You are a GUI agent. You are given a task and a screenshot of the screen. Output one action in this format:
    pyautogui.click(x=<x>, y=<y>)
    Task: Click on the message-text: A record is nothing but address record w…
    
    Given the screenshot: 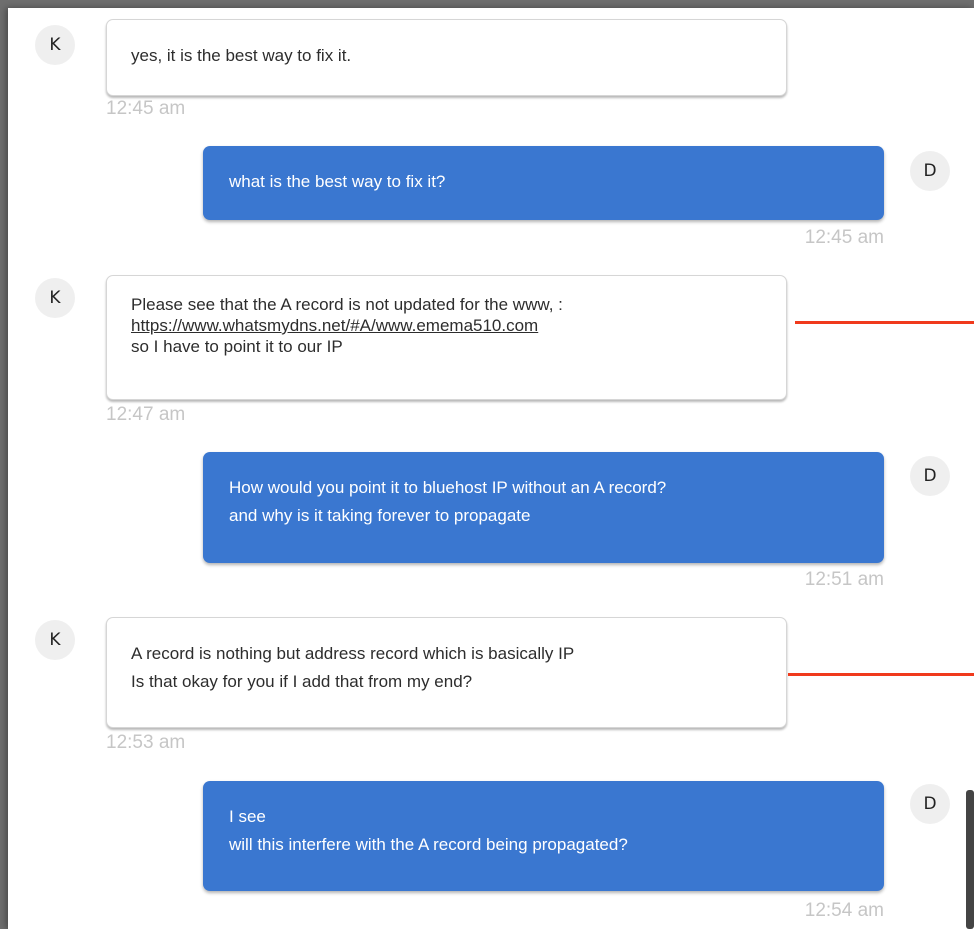 What is the action you would take?
    pyautogui.click(x=353, y=653)
    